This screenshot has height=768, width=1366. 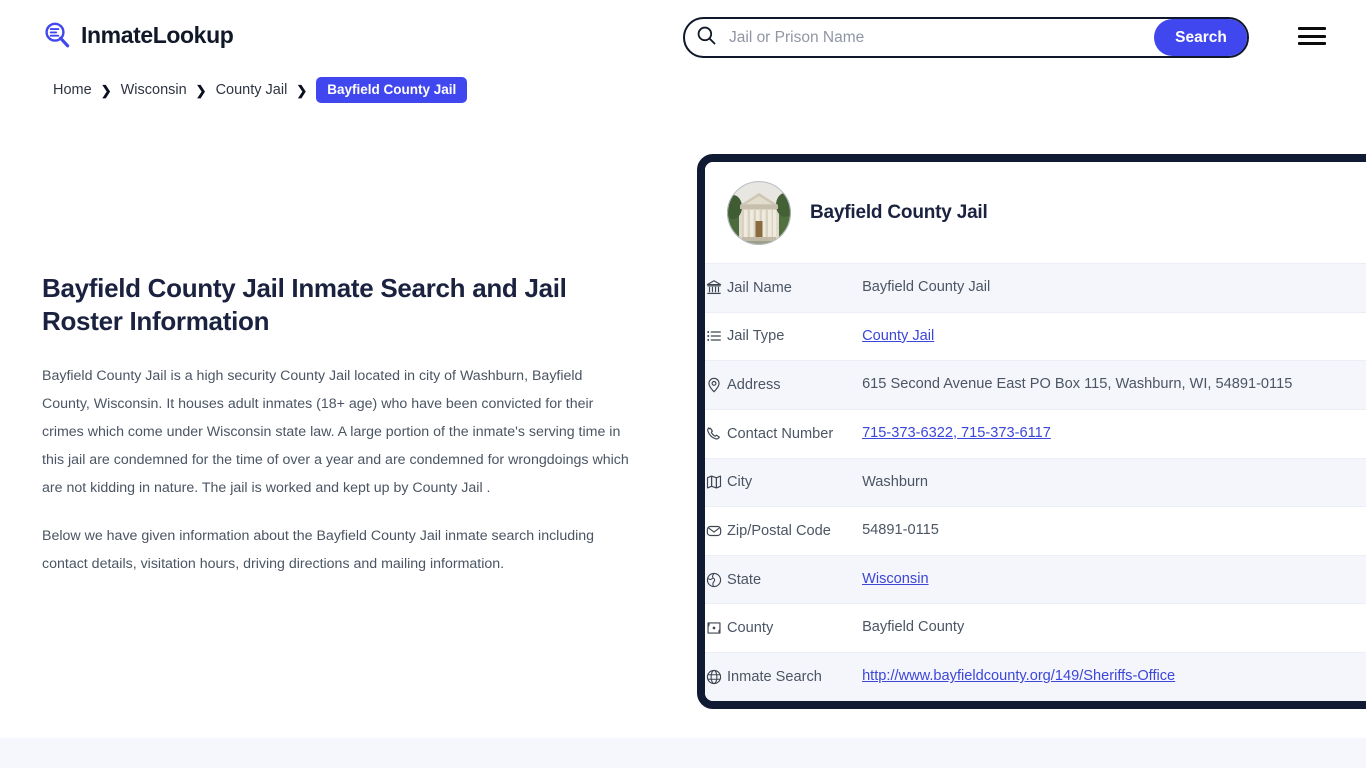 I want to click on footer-band, so click(x=683, y=753).